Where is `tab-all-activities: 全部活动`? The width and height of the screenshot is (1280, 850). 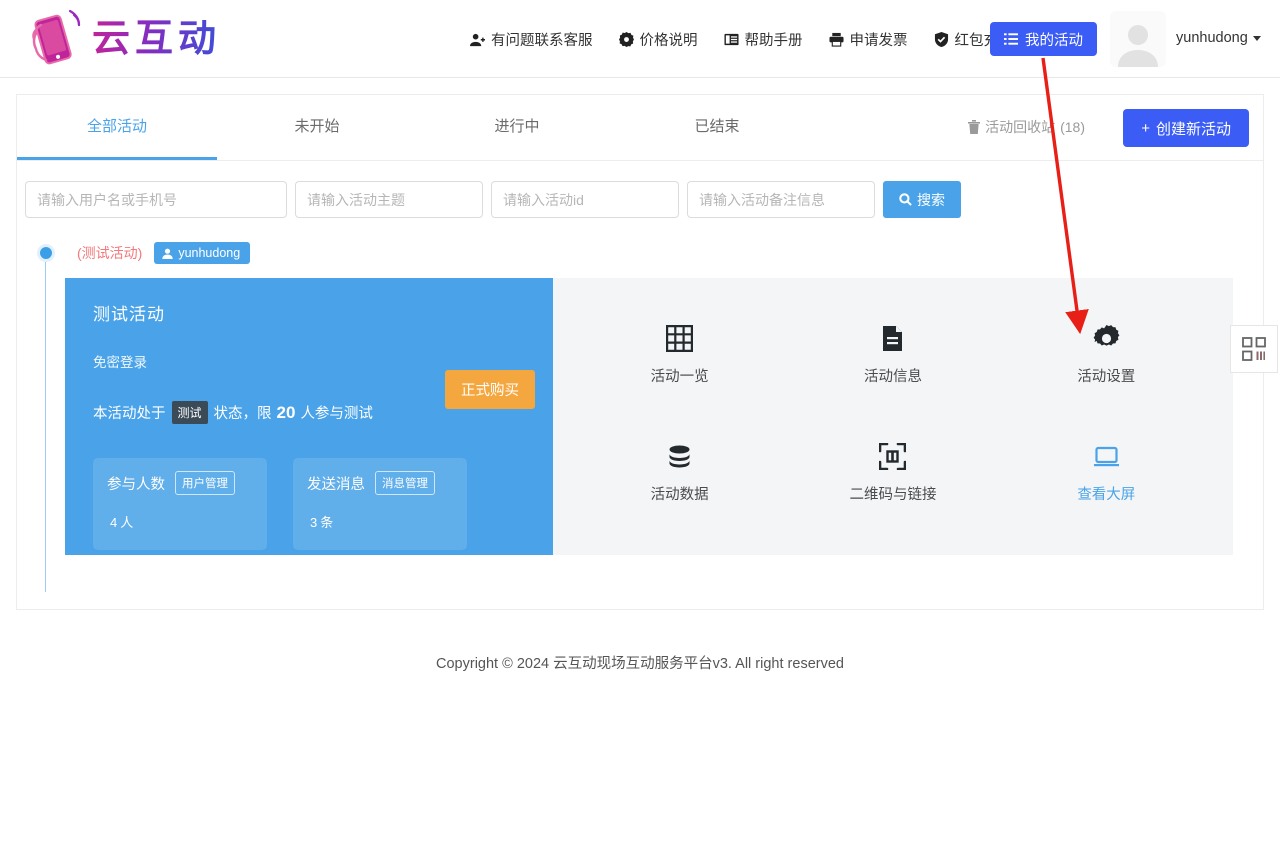 tab-all-activities: 全部活动 is located at coordinates (117, 127).